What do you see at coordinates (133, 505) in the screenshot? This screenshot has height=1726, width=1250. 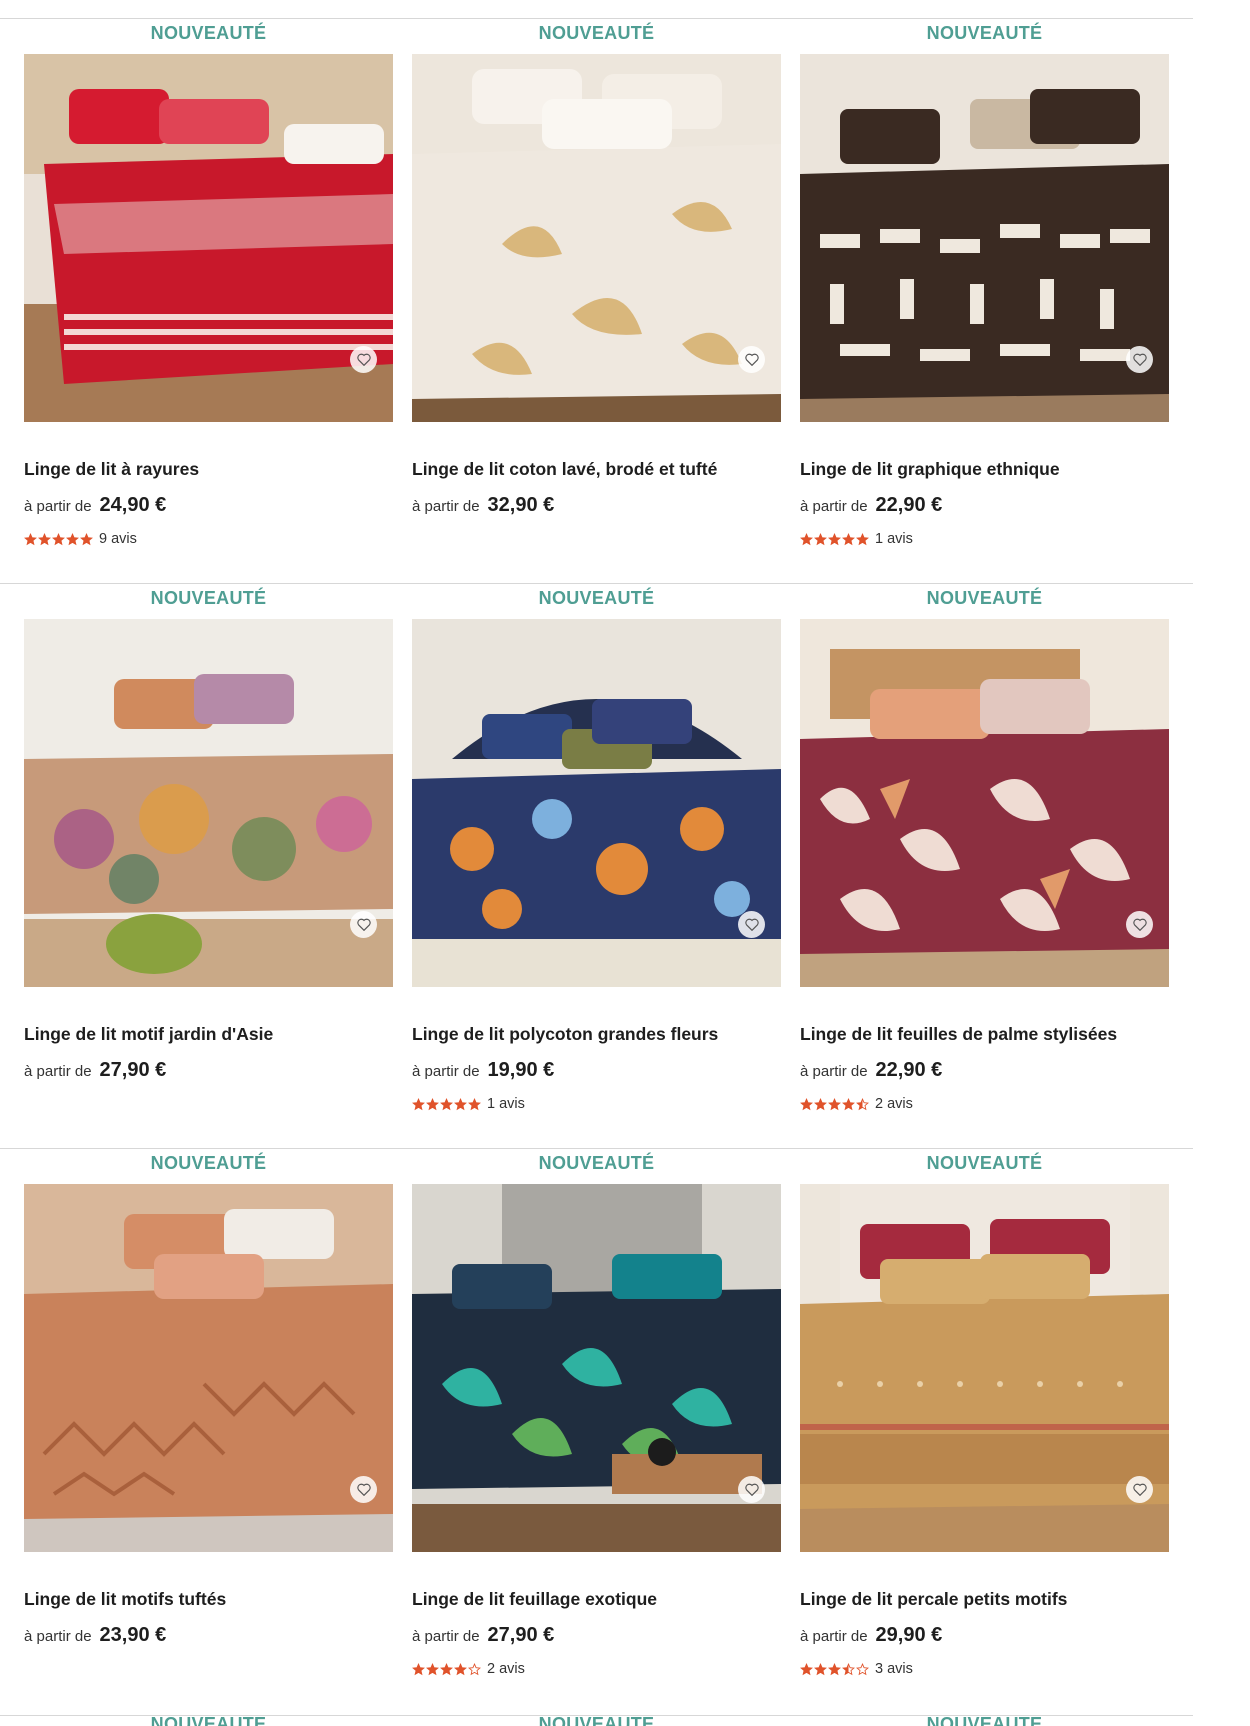 I see `price-amount: 24,90 €` at bounding box center [133, 505].